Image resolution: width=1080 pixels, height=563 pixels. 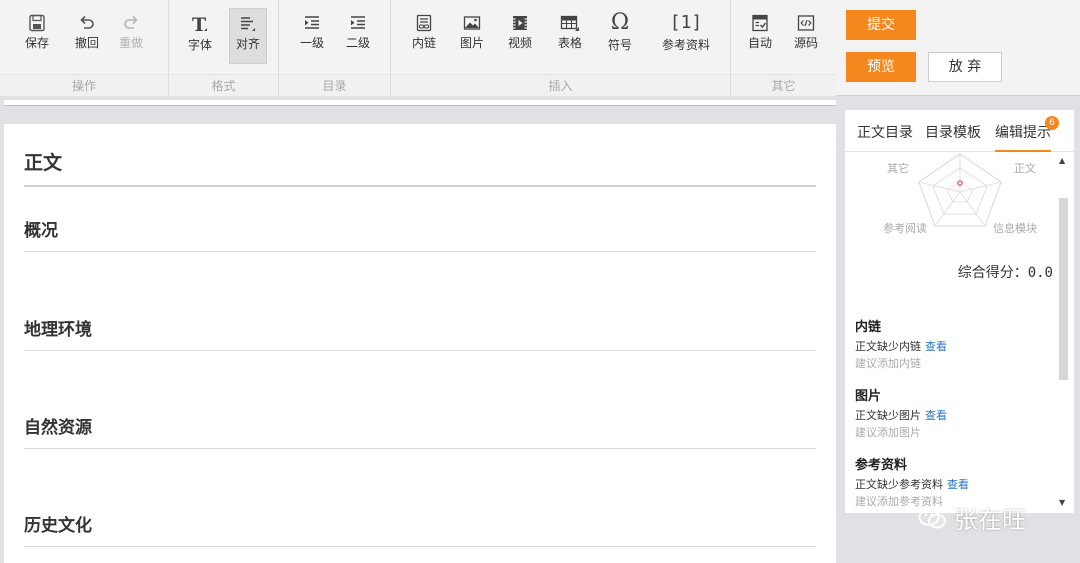 What do you see at coordinates (248, 24) in the screenshot?
I see `align-icon` at bounding box center [248, 24].